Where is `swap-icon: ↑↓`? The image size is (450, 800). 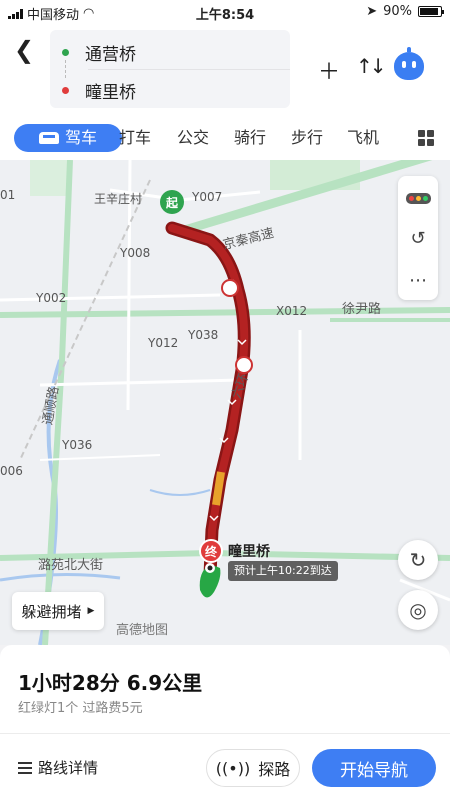
swap-icon: ↑↓ is located at coordinates (371, 66).